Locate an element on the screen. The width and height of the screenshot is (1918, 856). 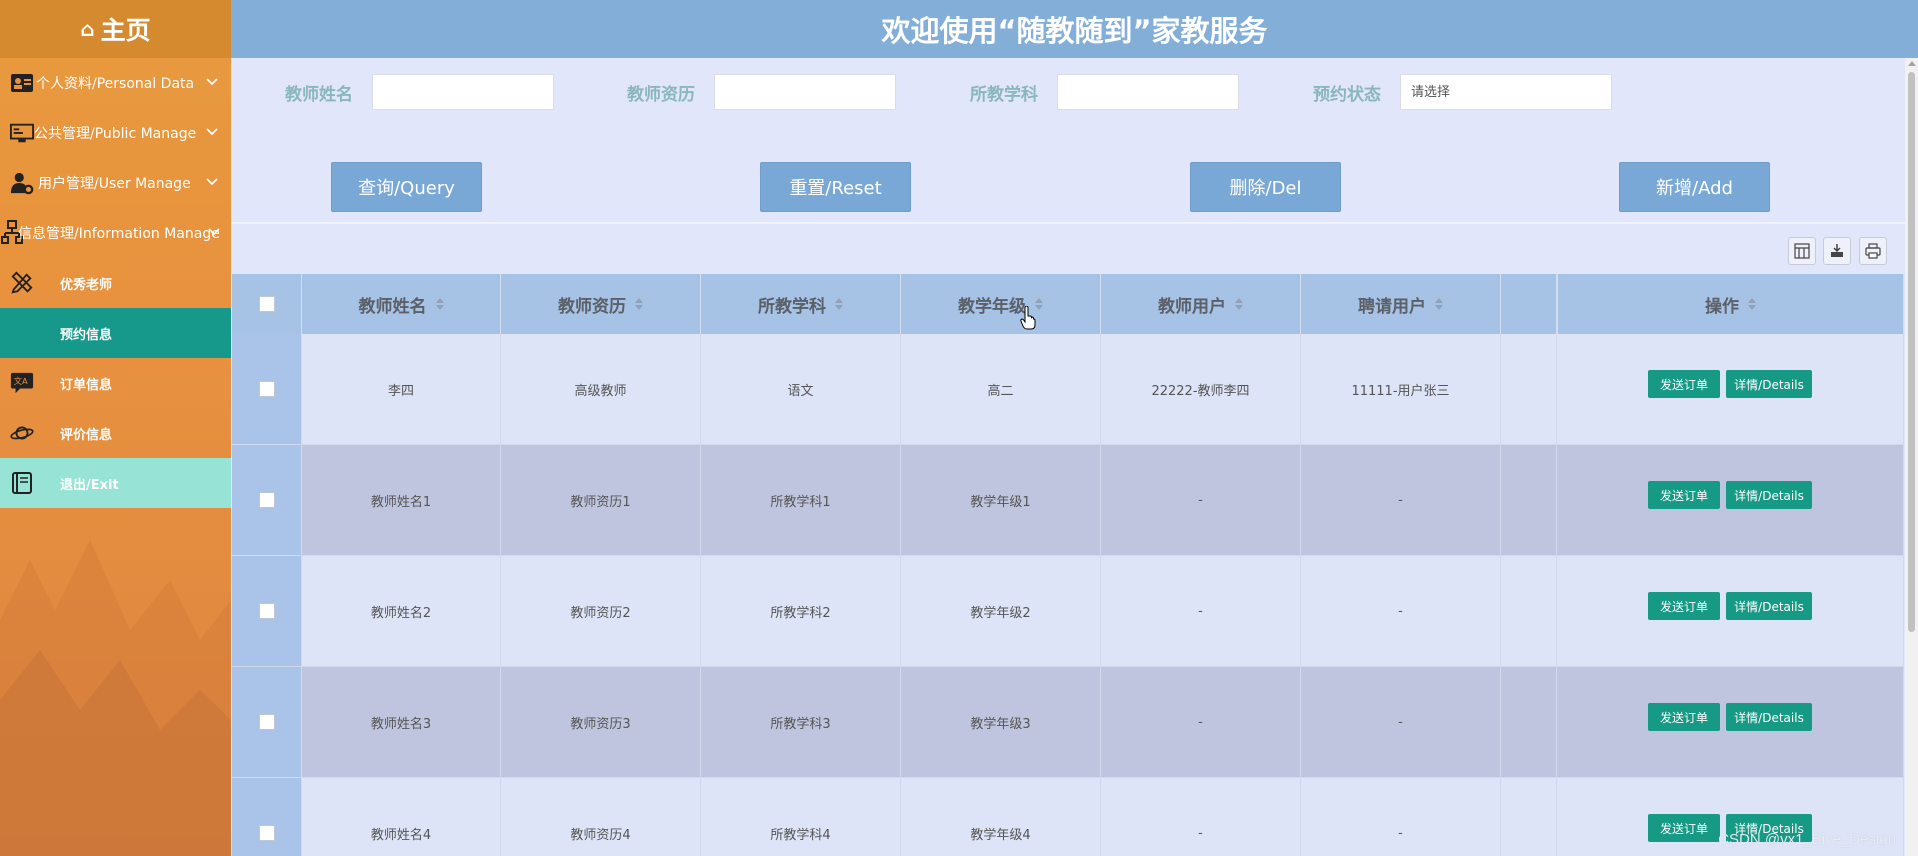
delete-button: 删除/Del is located at coordinates (1265, 187).